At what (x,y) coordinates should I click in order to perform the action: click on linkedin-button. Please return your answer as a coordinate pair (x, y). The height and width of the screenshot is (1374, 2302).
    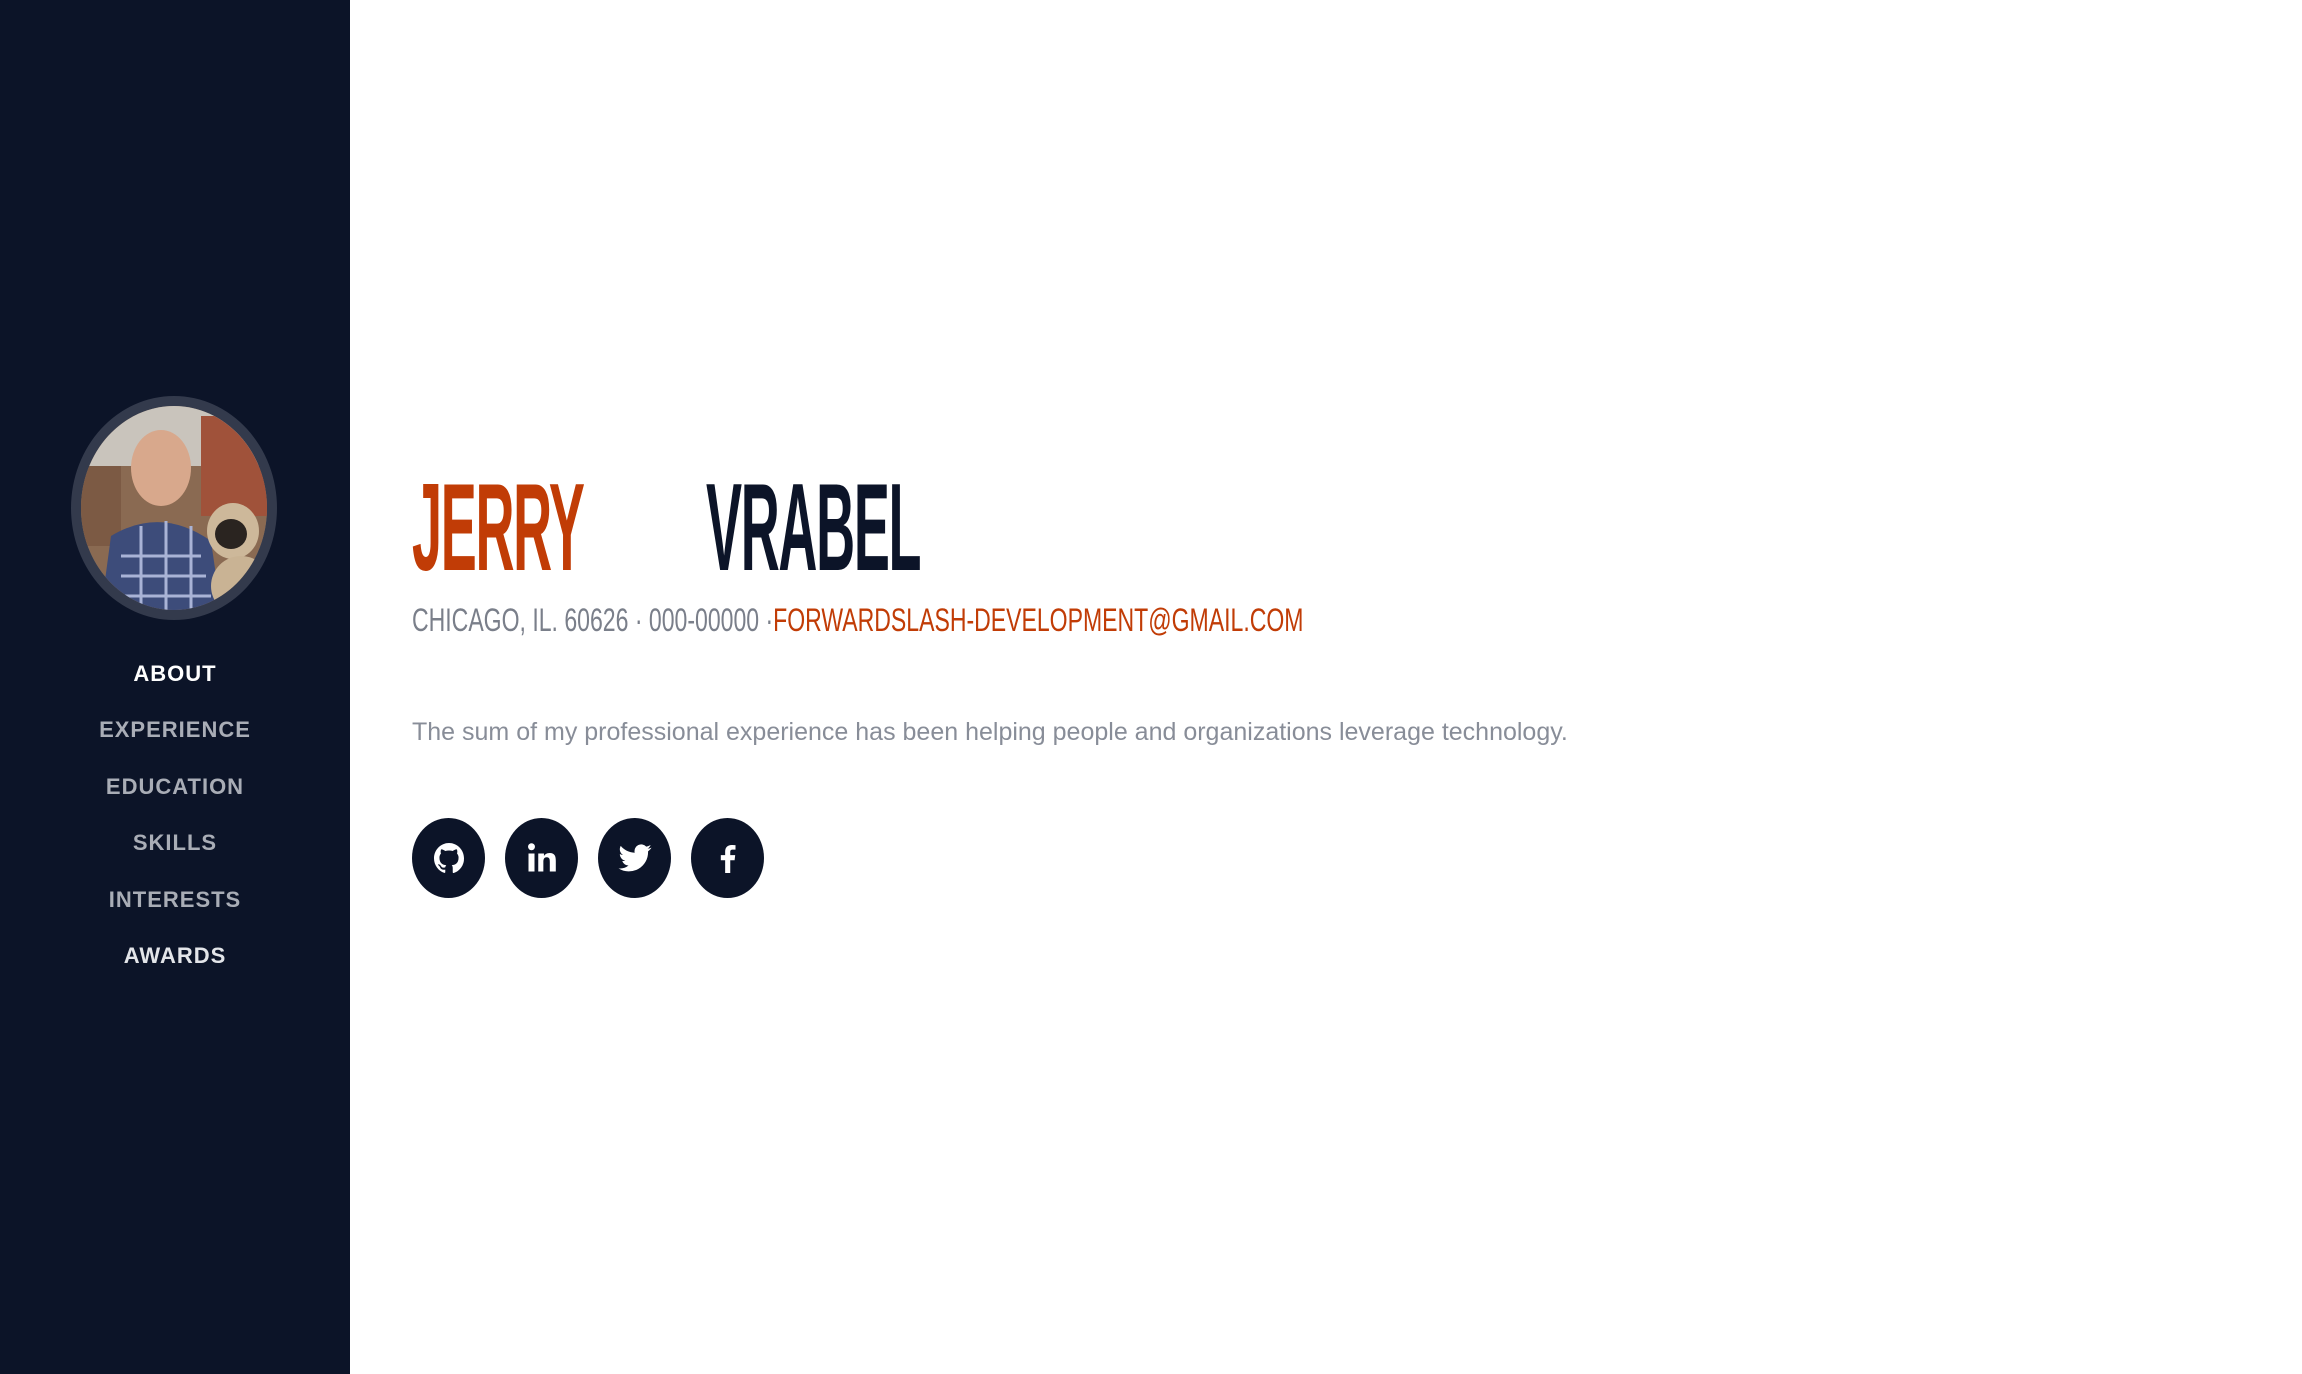
    Looking at the image, I should click on (541, 858).